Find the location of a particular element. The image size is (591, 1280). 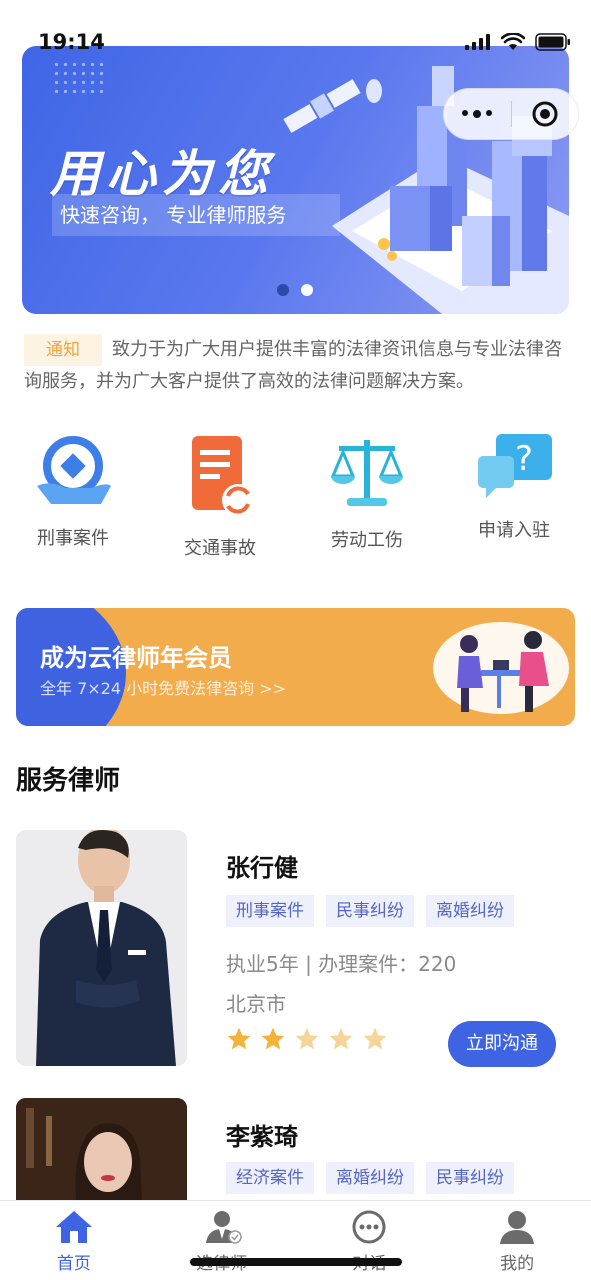

status-time: 19:14 is located at coordinates (71, 42).